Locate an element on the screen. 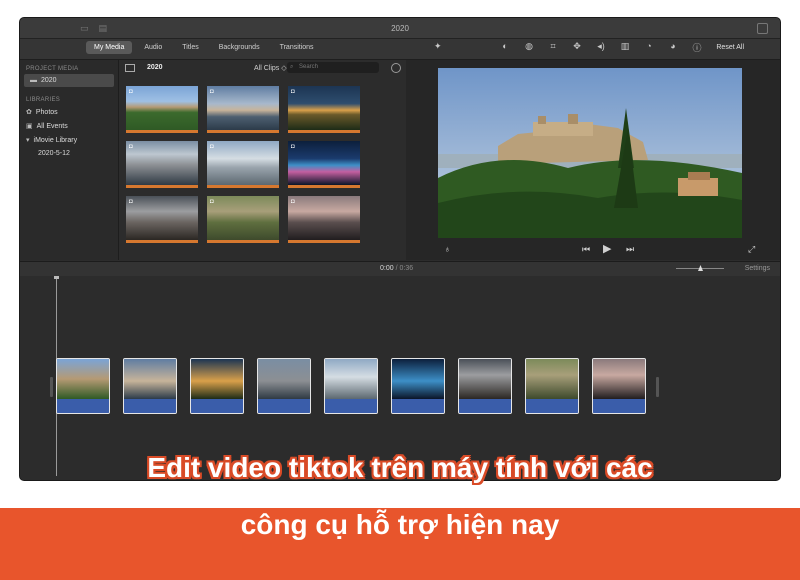 This screenshot has height=580, width=800. media-grid: ◘ ◘ ◘ ◘ ◘ ◘ ◘ ◘ ◘ is located at coordinates (243, 164).